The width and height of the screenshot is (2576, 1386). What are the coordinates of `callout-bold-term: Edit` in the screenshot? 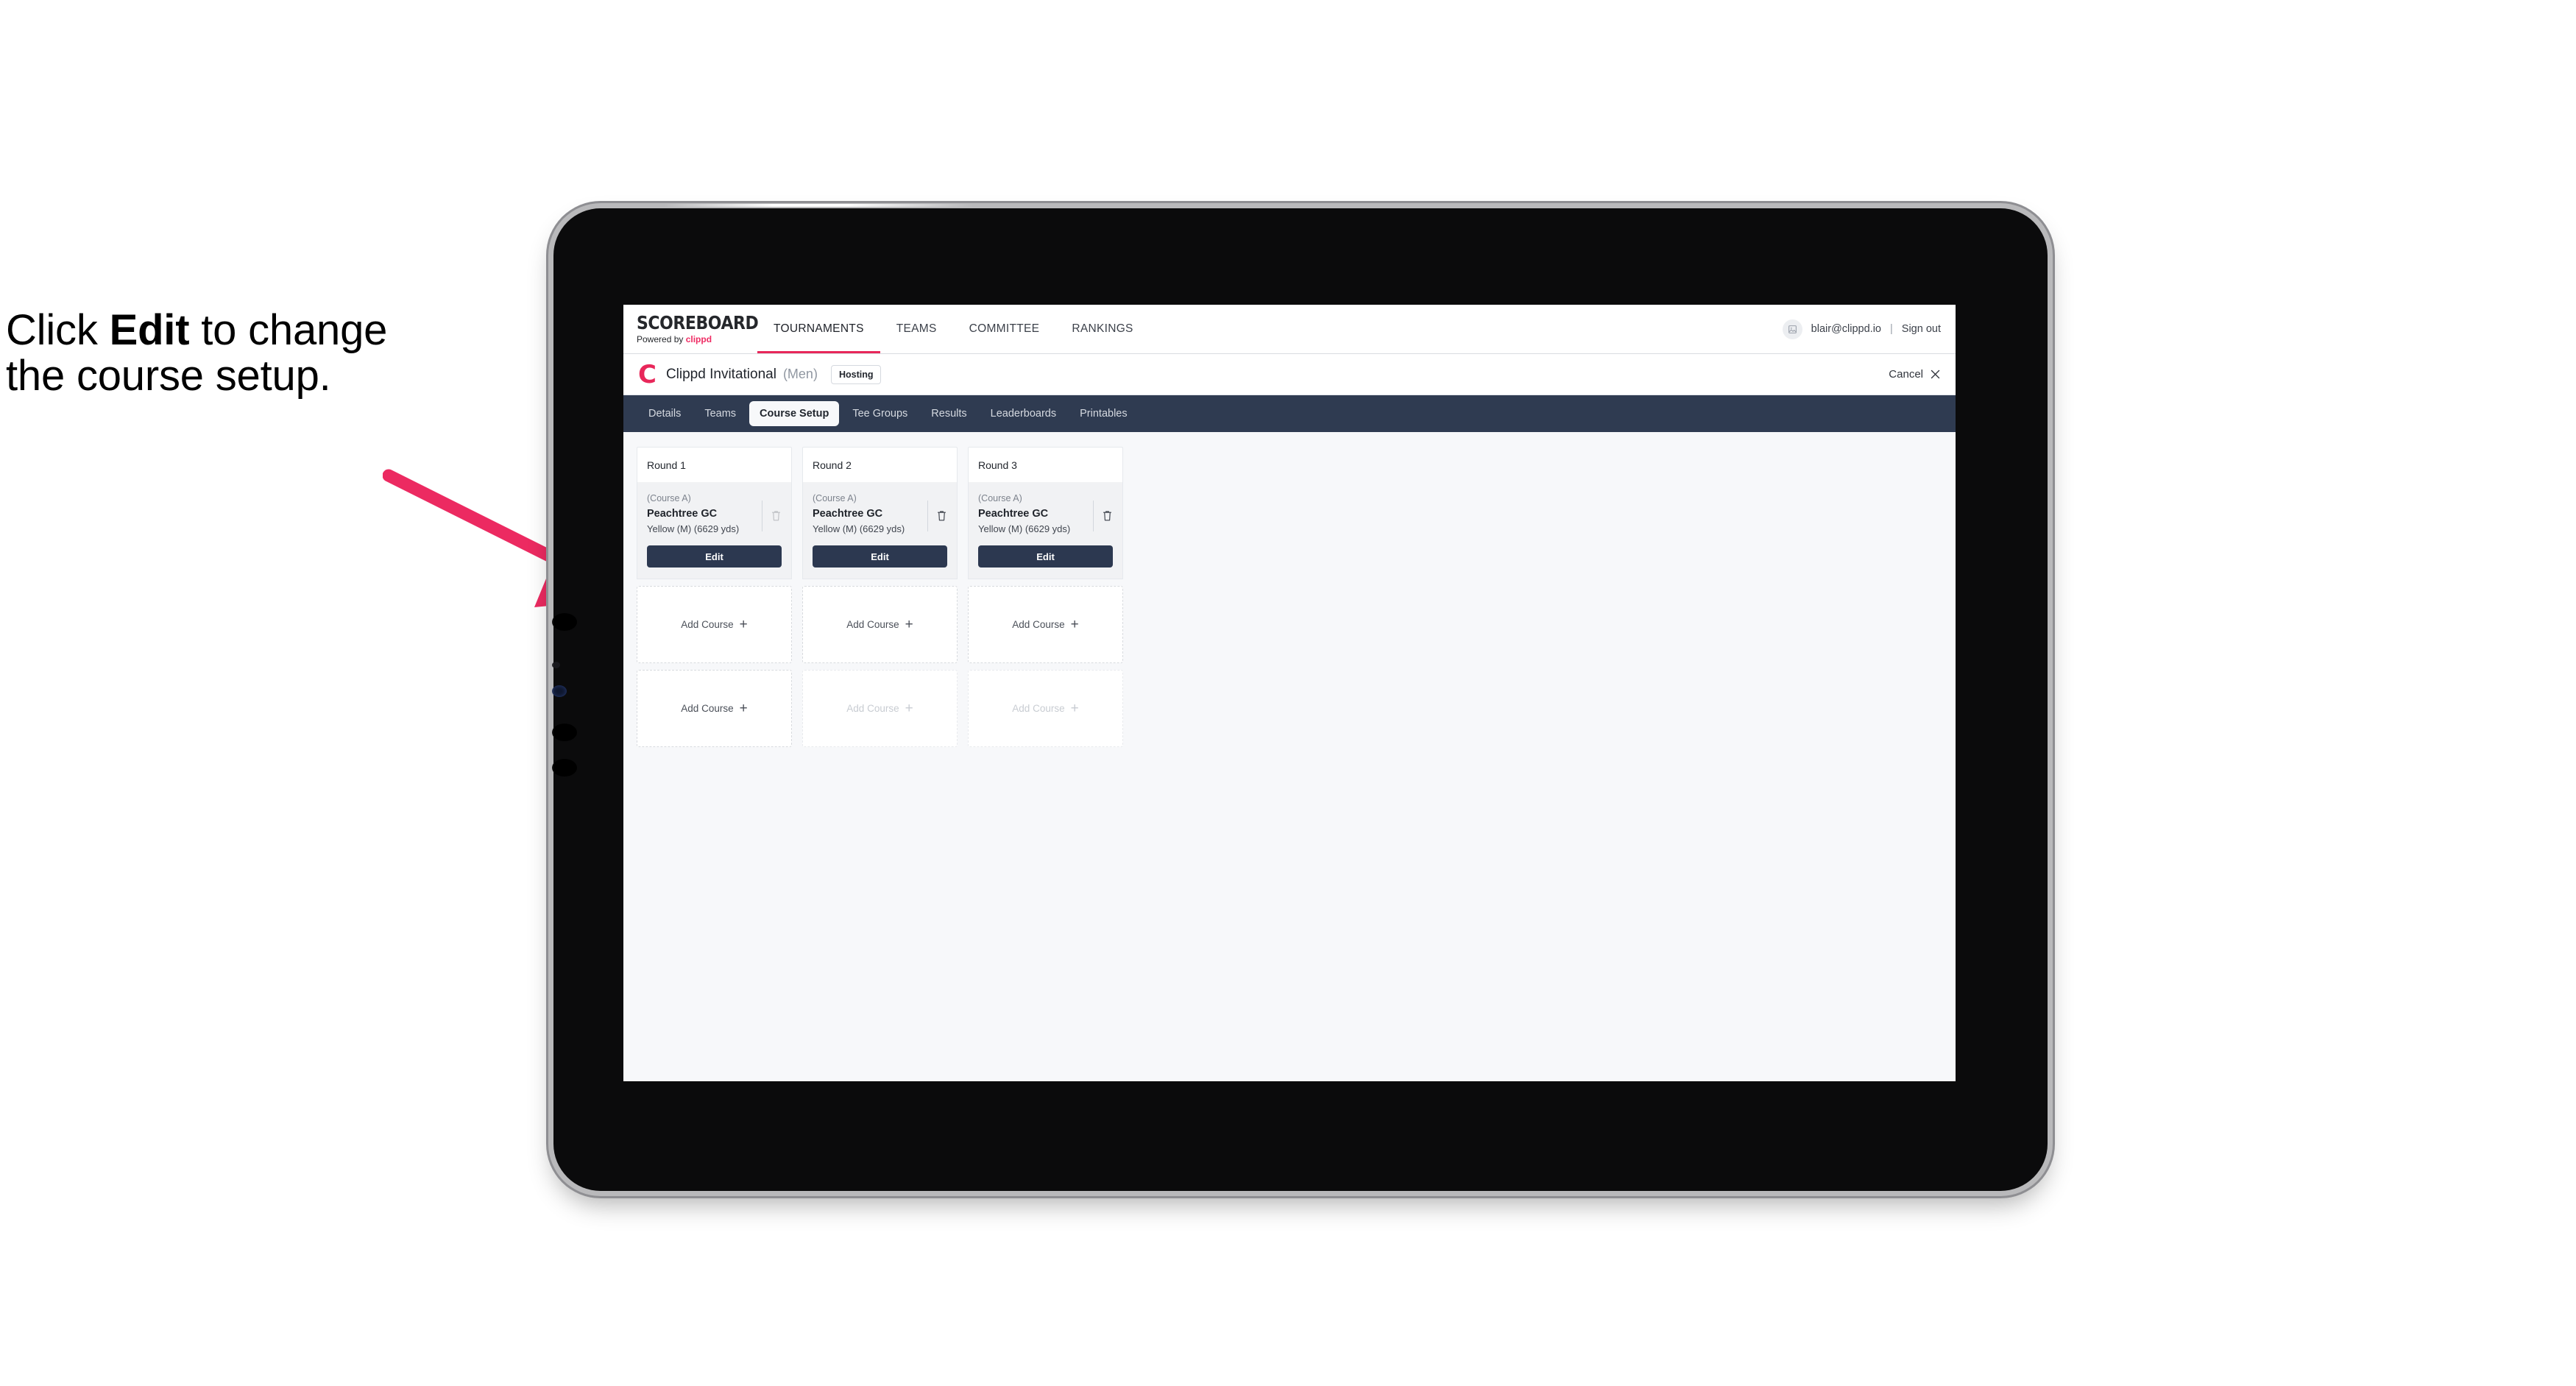 It's located at (149, 330).